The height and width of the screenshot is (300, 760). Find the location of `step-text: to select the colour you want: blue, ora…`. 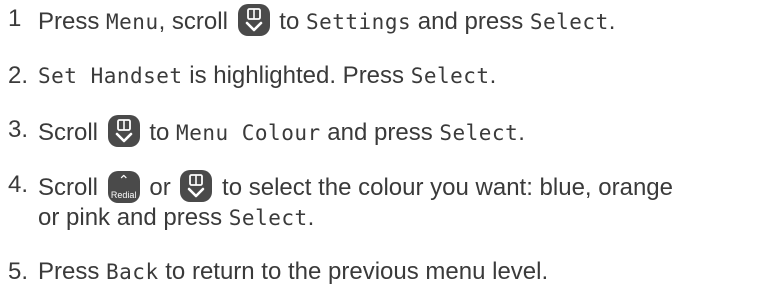

step-text: to select the colour you want: blue, ora… is located at coordinates (444, 187).